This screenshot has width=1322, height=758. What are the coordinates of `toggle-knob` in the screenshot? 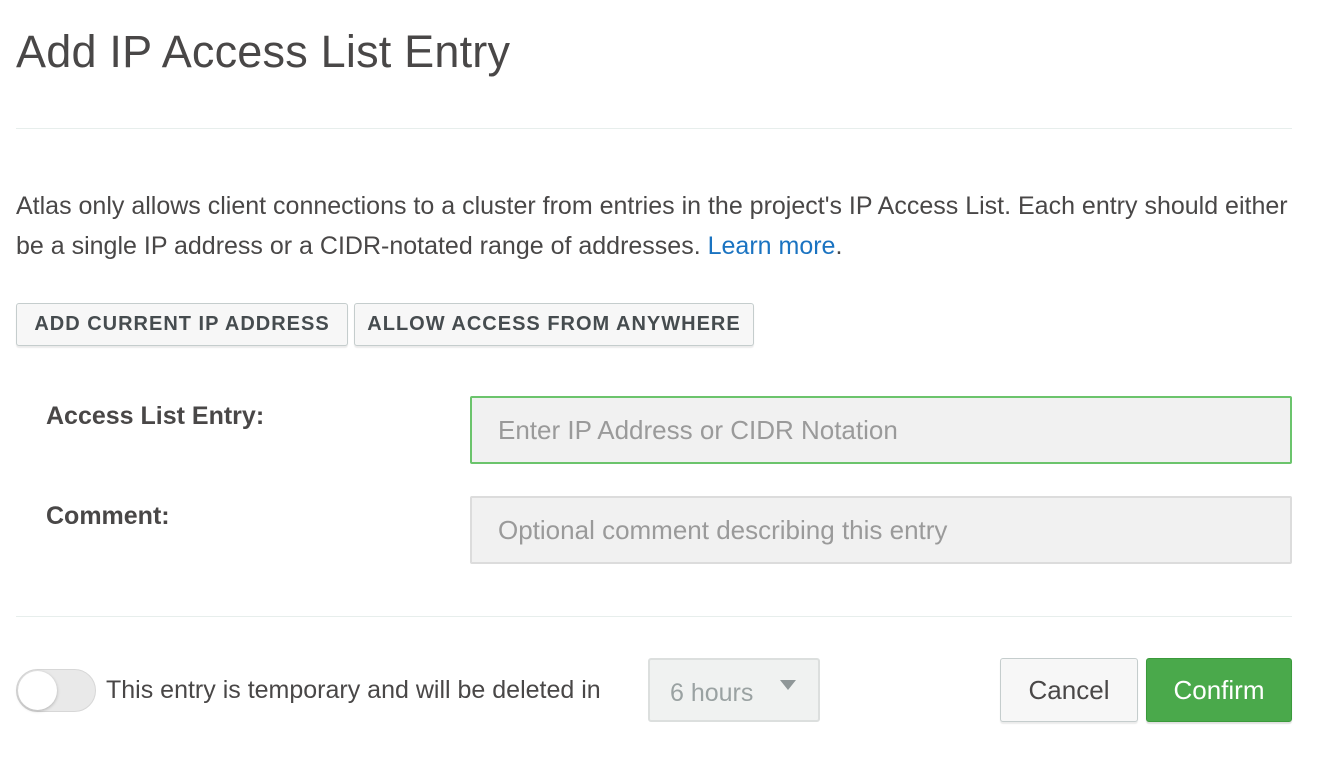 It's located at (37, 690).